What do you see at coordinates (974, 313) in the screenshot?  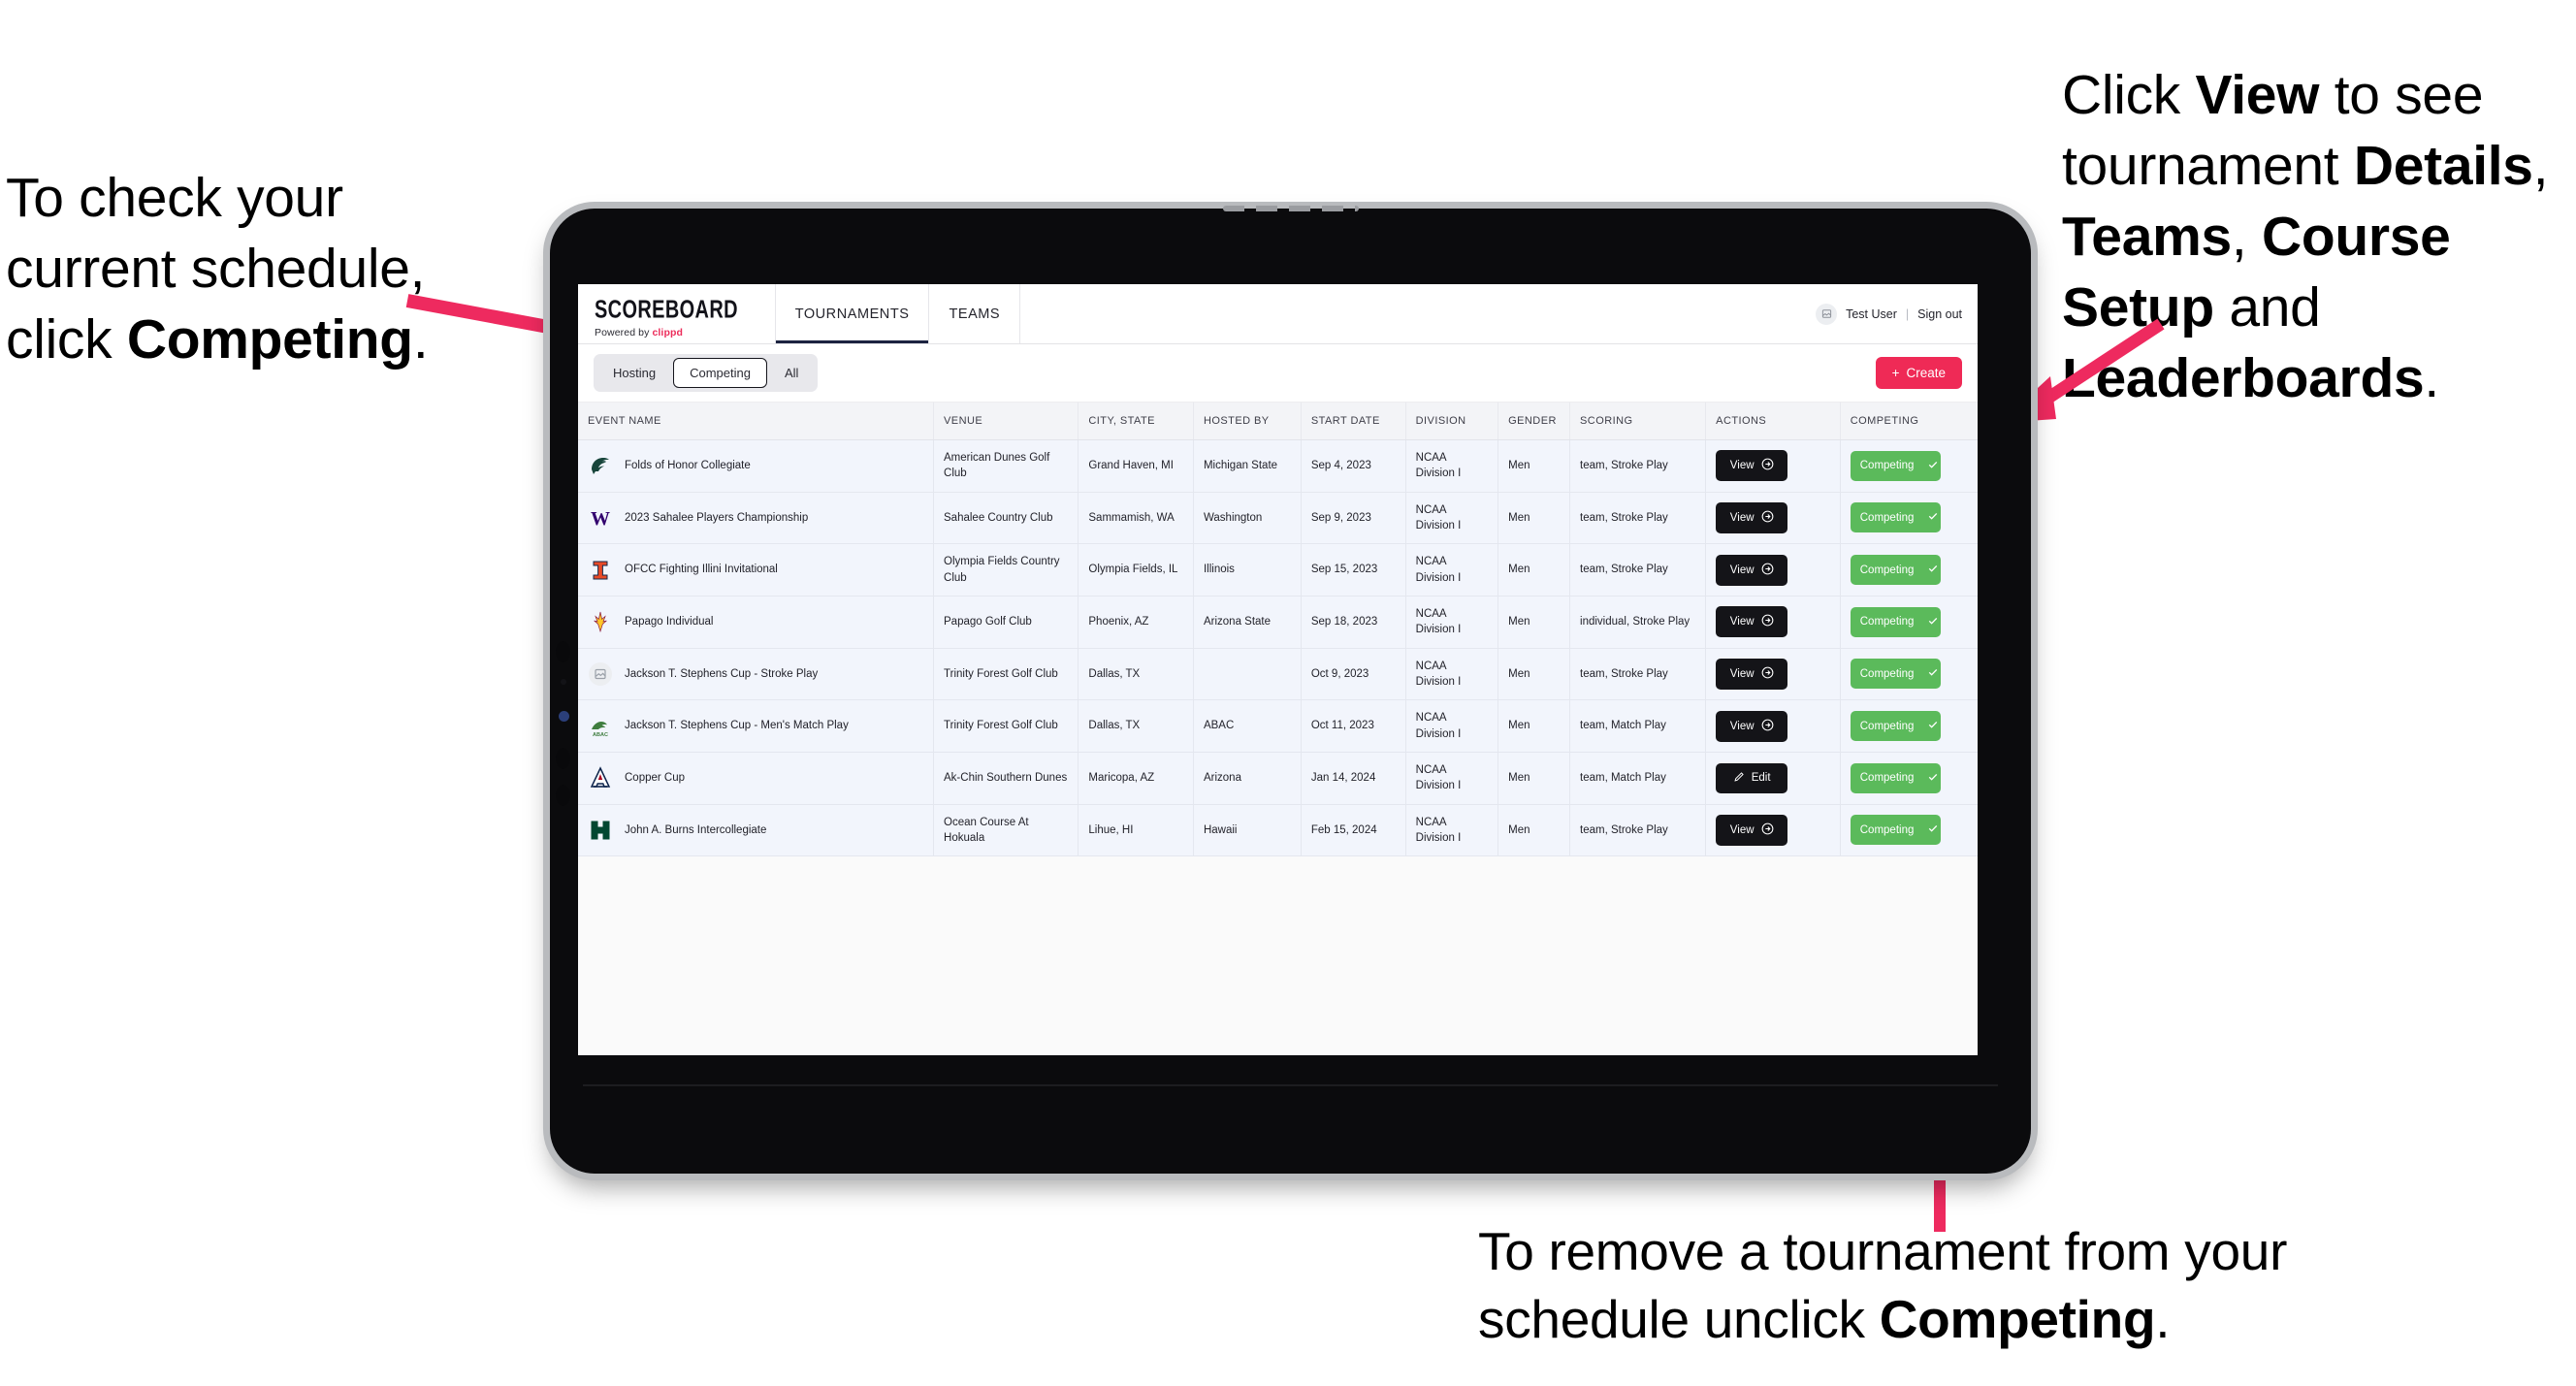 I see `tab-teams: TEAMS` at bounding box center [974, 313].